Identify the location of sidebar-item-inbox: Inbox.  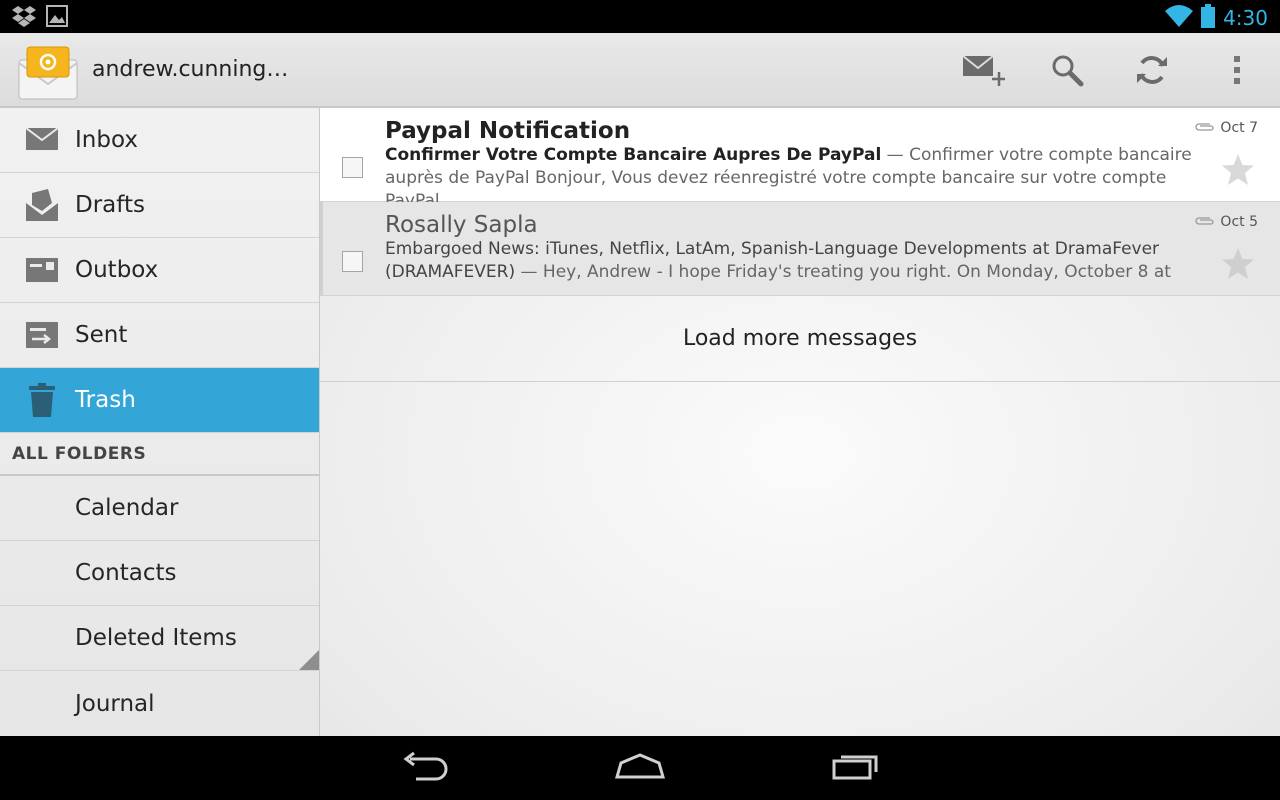
(159, 140).